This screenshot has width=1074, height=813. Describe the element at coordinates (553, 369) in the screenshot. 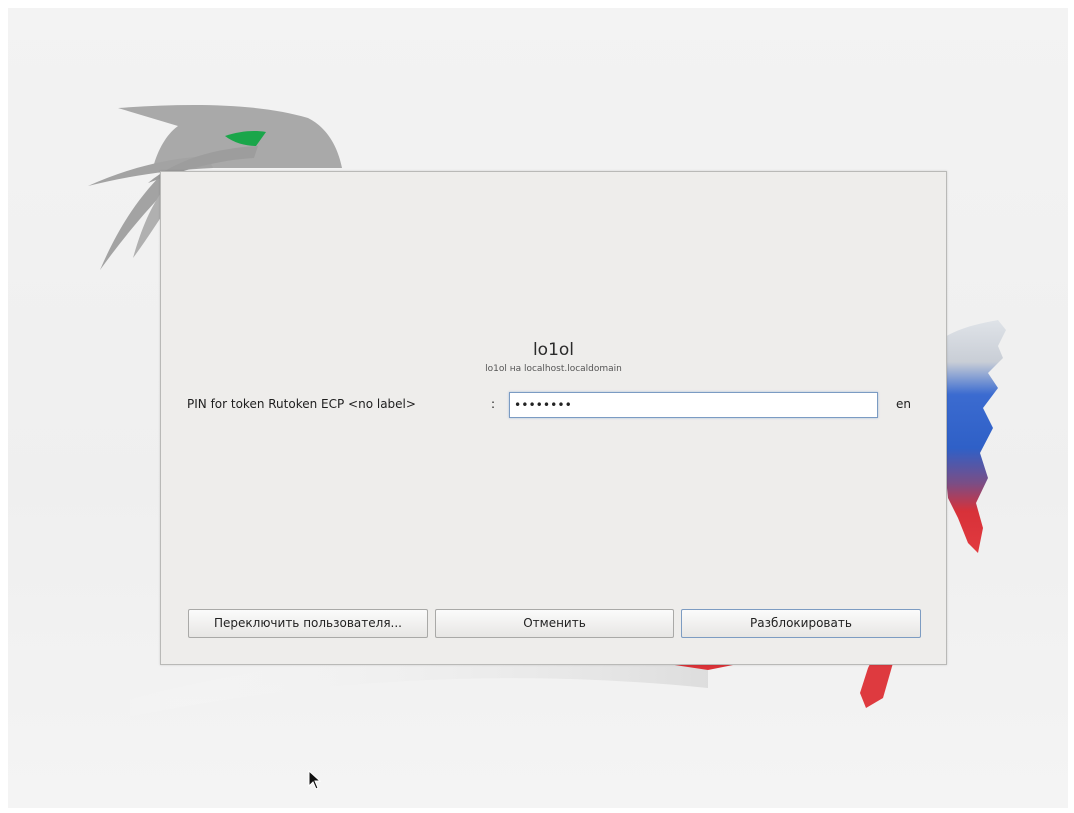

I see `user-host: lo1ol на localhost.localdomain` at that location.